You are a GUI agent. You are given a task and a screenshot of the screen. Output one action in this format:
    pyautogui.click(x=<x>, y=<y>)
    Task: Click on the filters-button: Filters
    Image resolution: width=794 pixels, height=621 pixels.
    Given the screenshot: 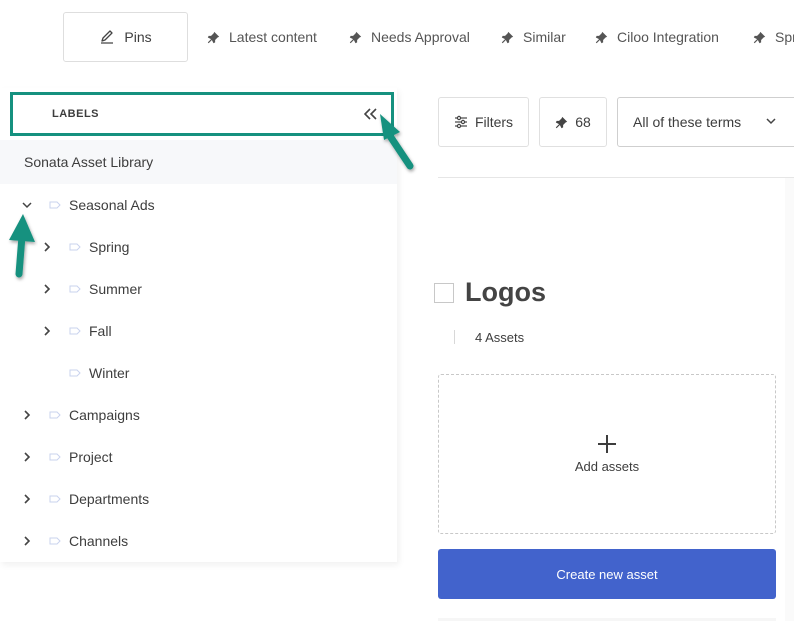 What is the action you would take?
    pyautogui.click(x=483, y=122)
    